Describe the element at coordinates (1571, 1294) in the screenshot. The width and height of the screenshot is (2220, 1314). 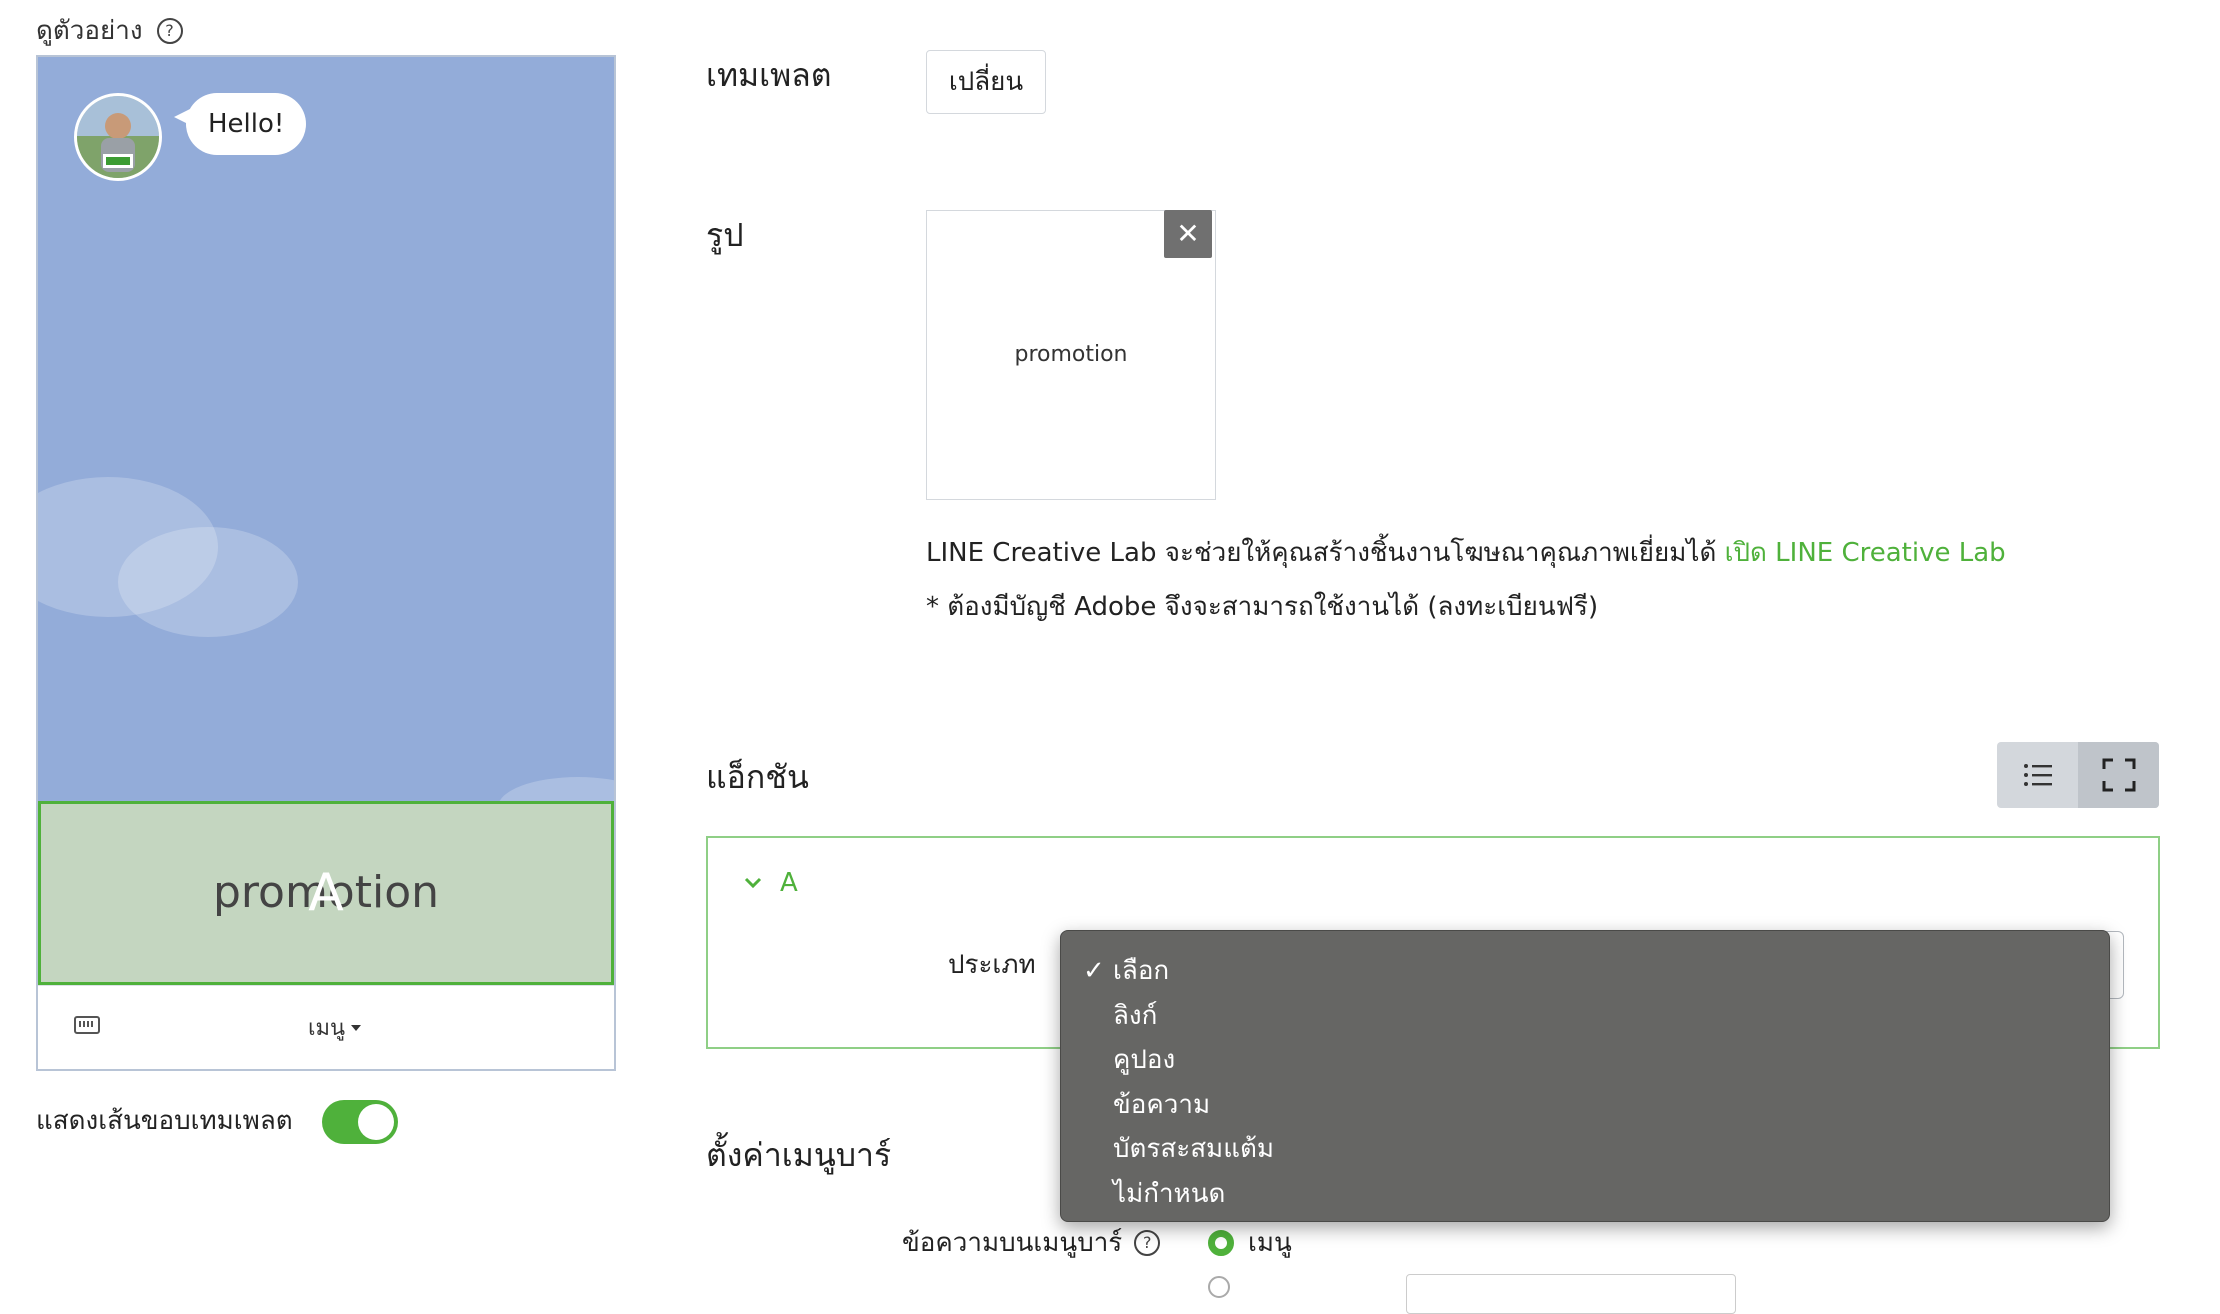
I see `menubar-custom-text-input` at that location.